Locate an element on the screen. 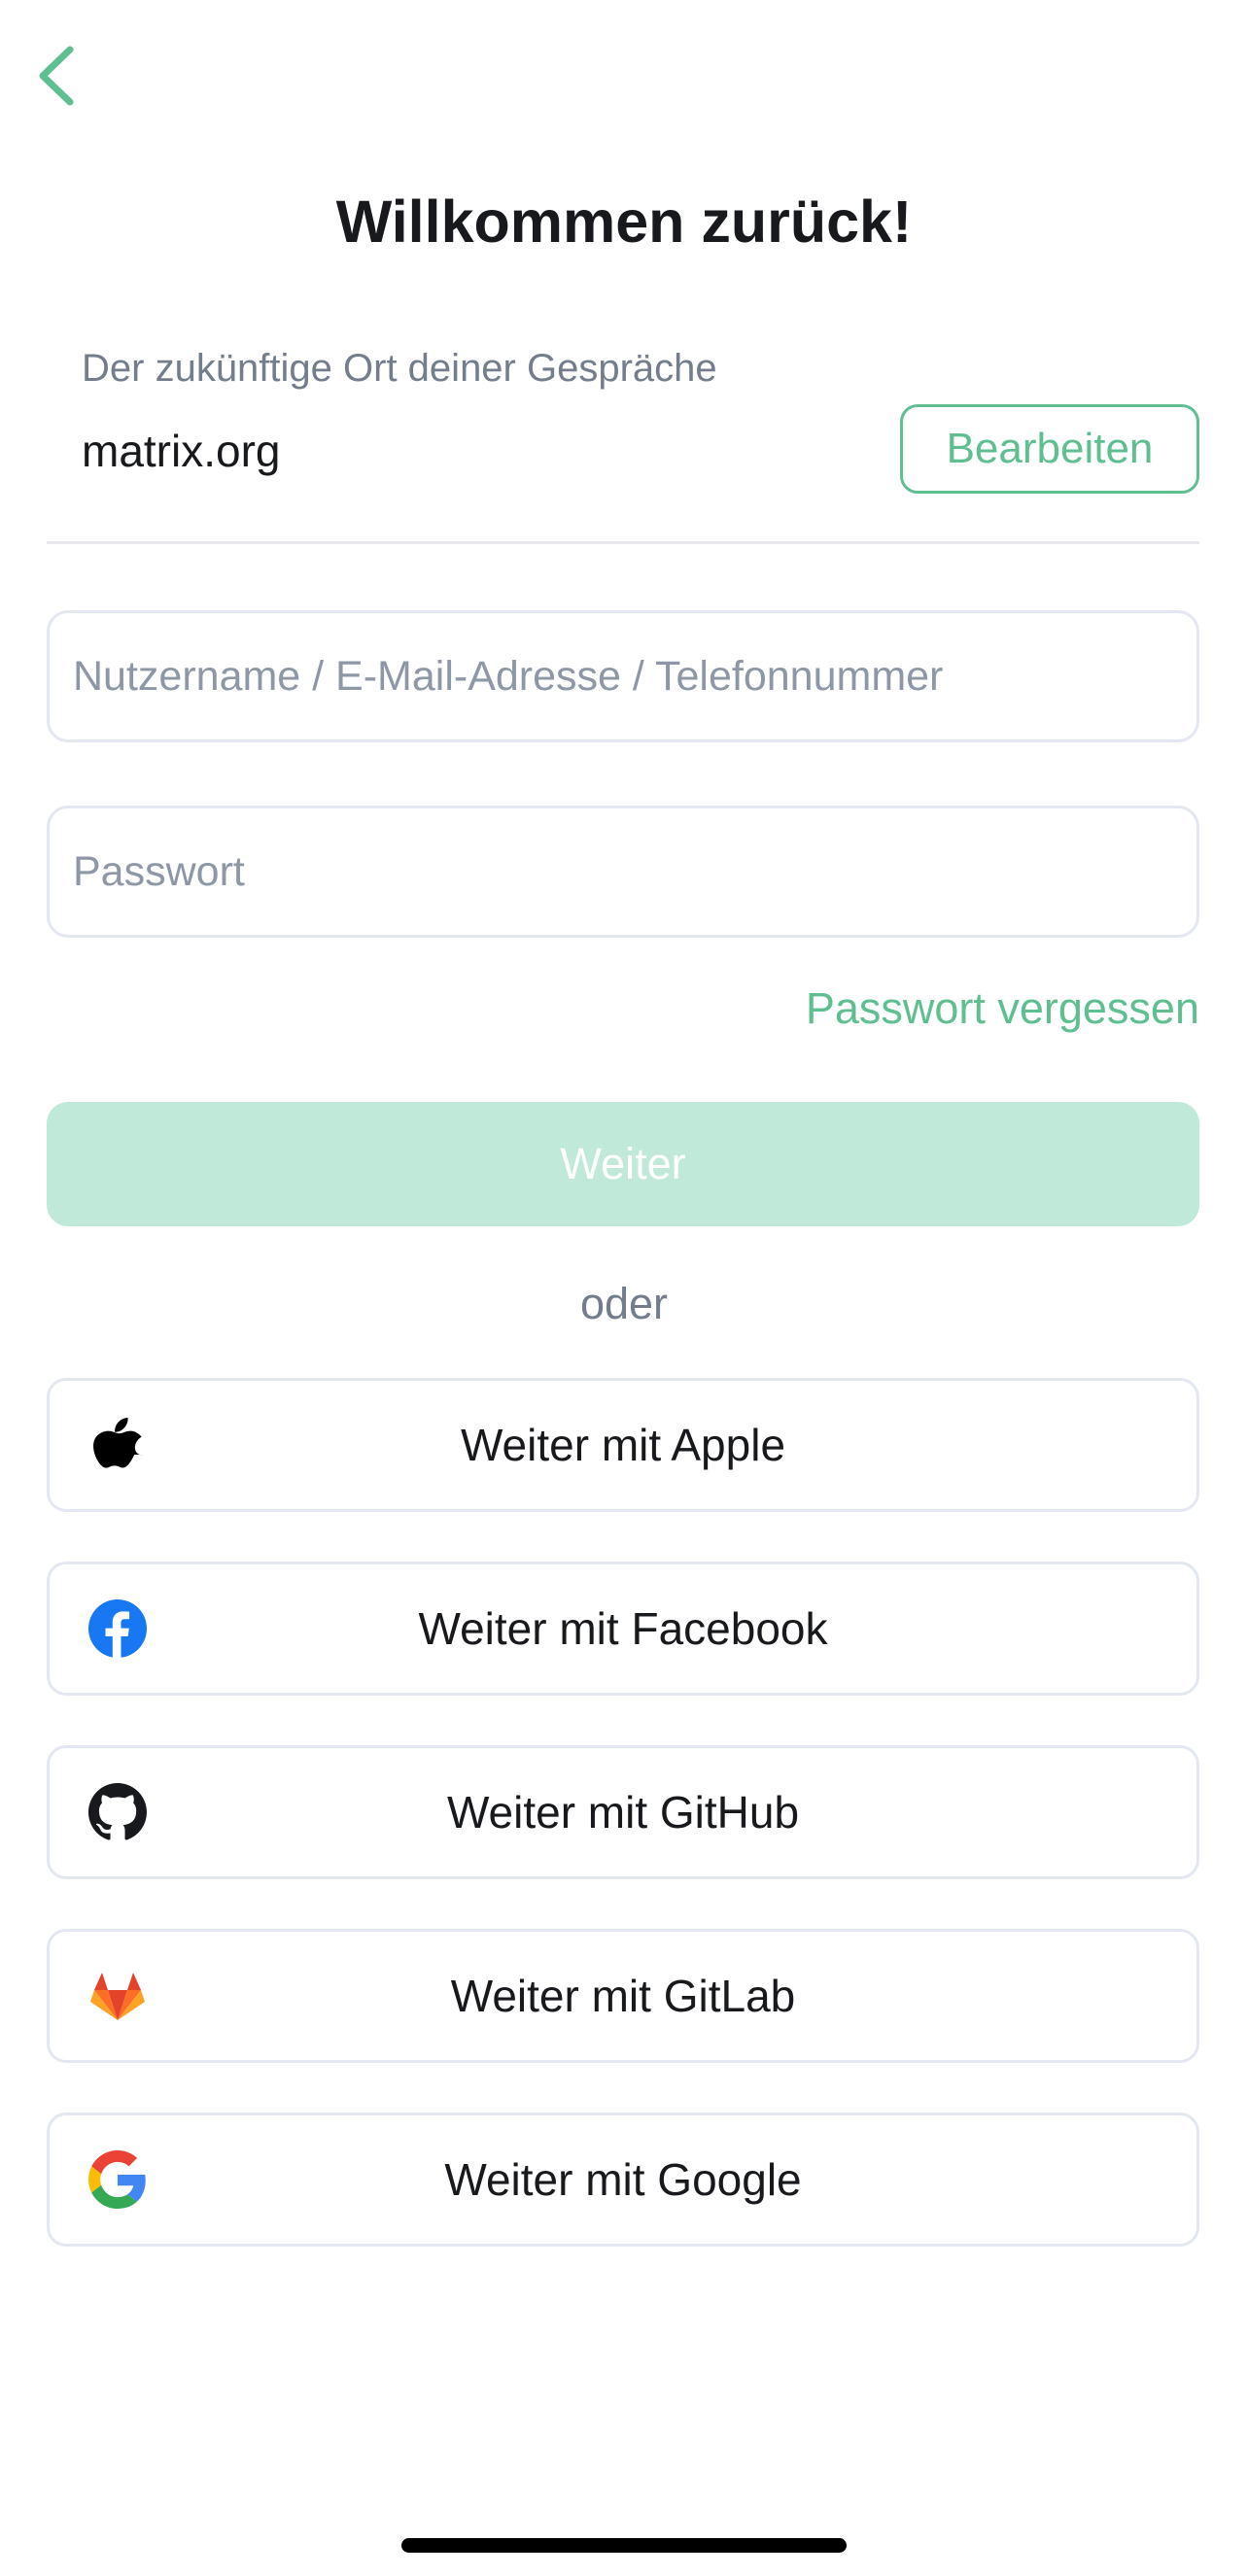 The height and width of the screenshot is (2576, 1248). chevron-left-icon is located at coordinates (56, 76).